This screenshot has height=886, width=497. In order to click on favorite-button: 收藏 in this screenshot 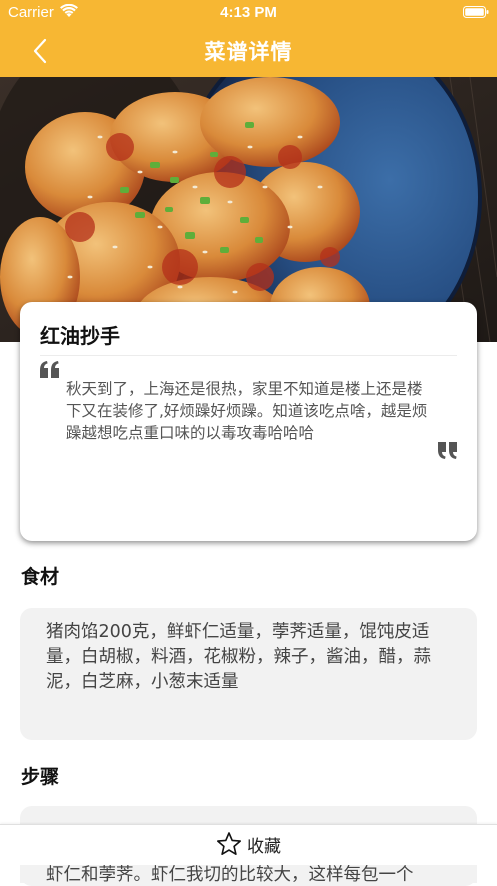, I will do `click(248, 845)`.